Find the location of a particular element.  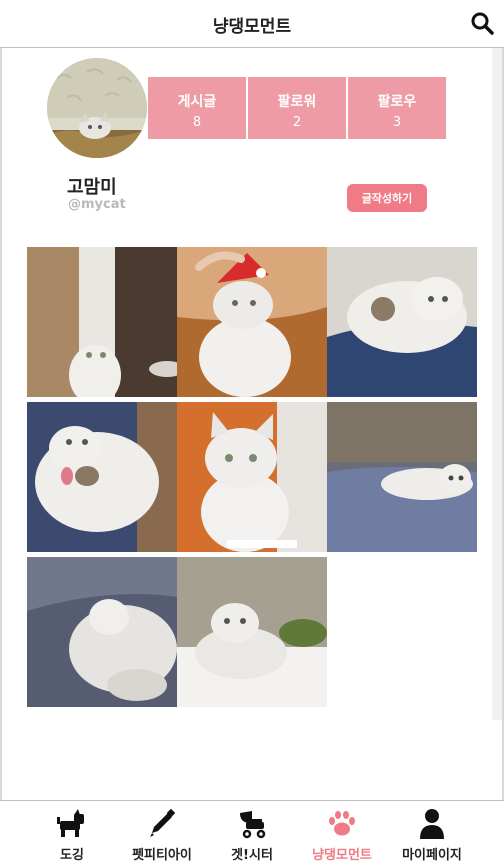

nav-label: 마이페이지 is located at coordinates (432, 855).